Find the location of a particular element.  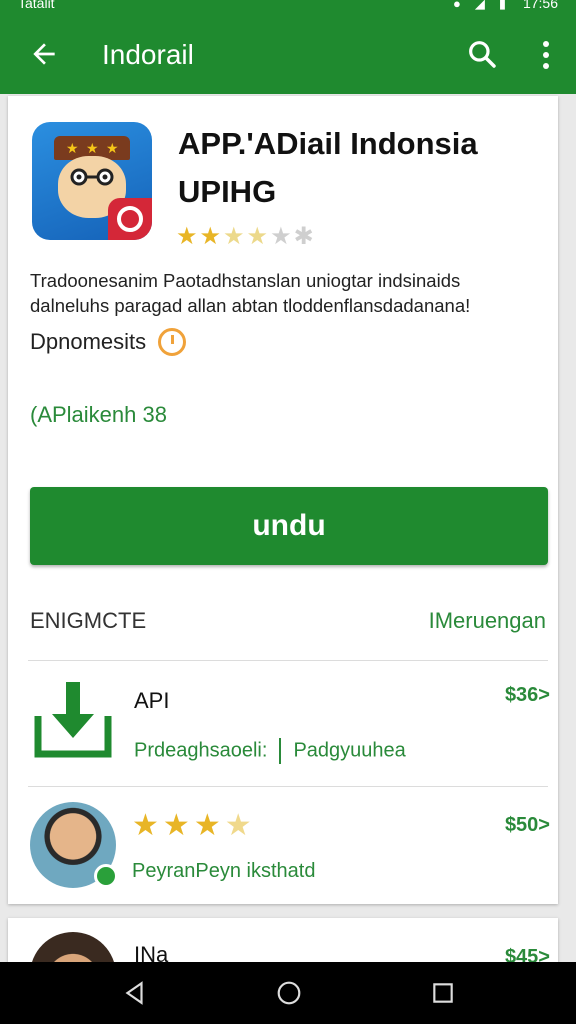

status-time: 17:56 is located at coordinates (540, 5).